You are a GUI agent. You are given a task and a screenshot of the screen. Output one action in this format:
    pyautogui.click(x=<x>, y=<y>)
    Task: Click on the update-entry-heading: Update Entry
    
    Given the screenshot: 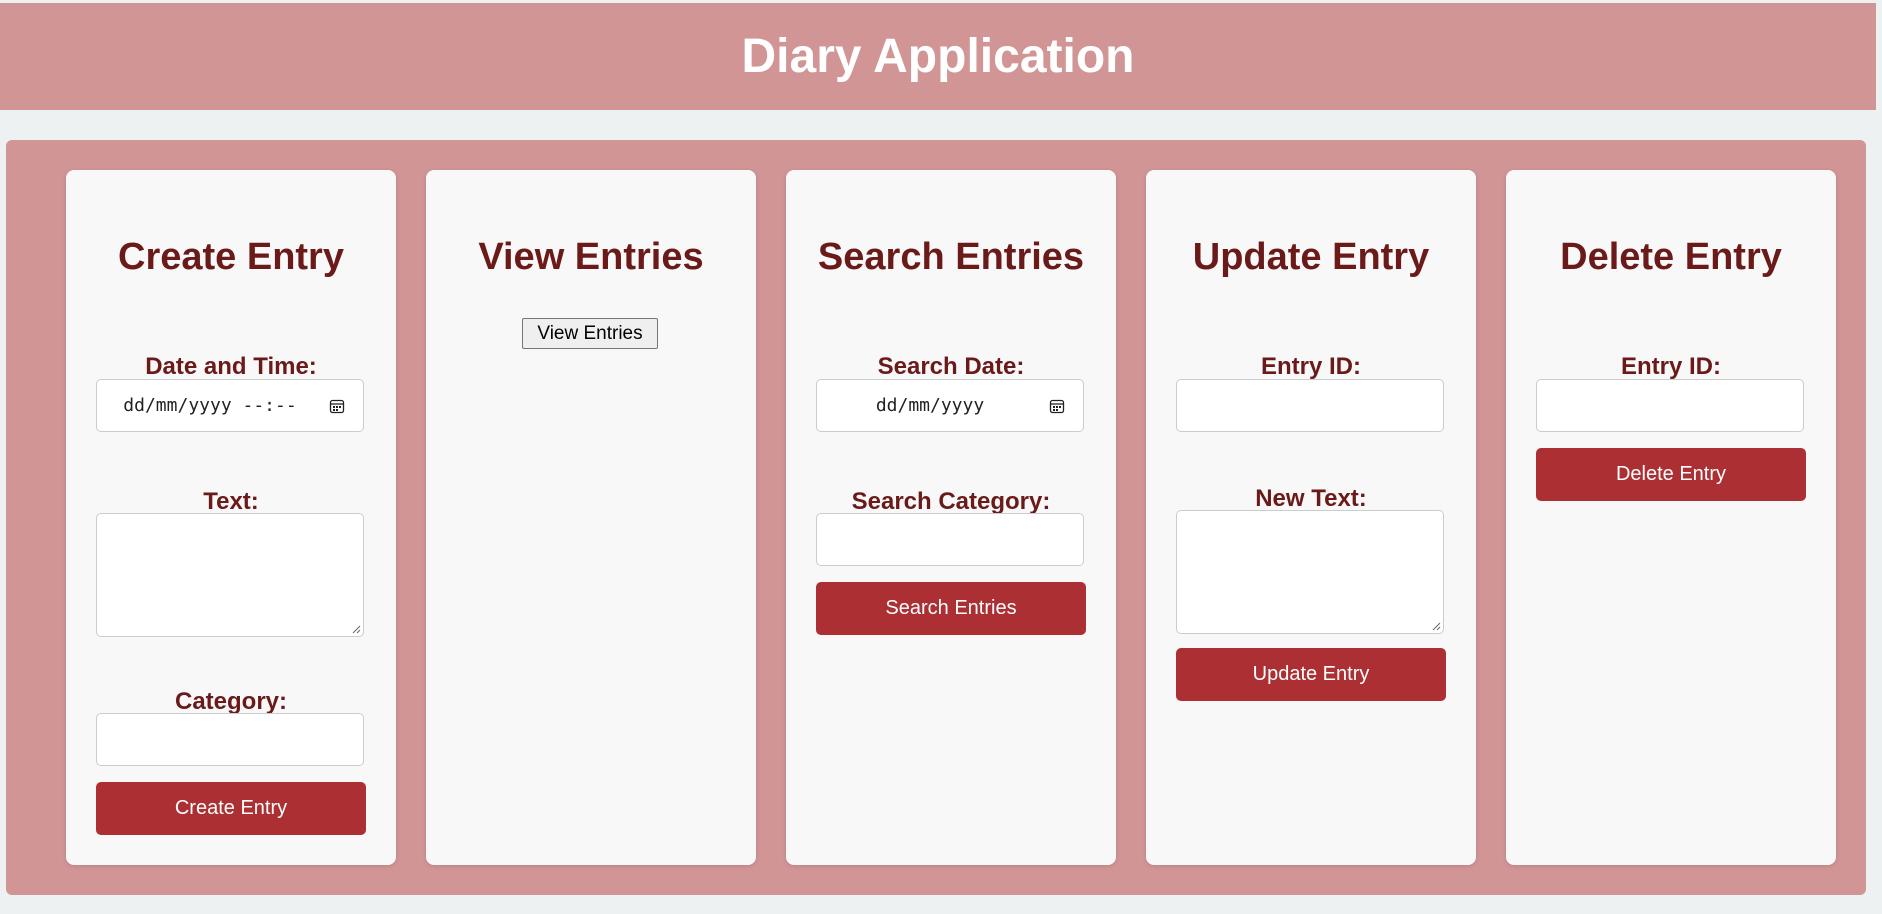 What is the action you would take?
    pyautogui.click(x=1311, y=257)
    